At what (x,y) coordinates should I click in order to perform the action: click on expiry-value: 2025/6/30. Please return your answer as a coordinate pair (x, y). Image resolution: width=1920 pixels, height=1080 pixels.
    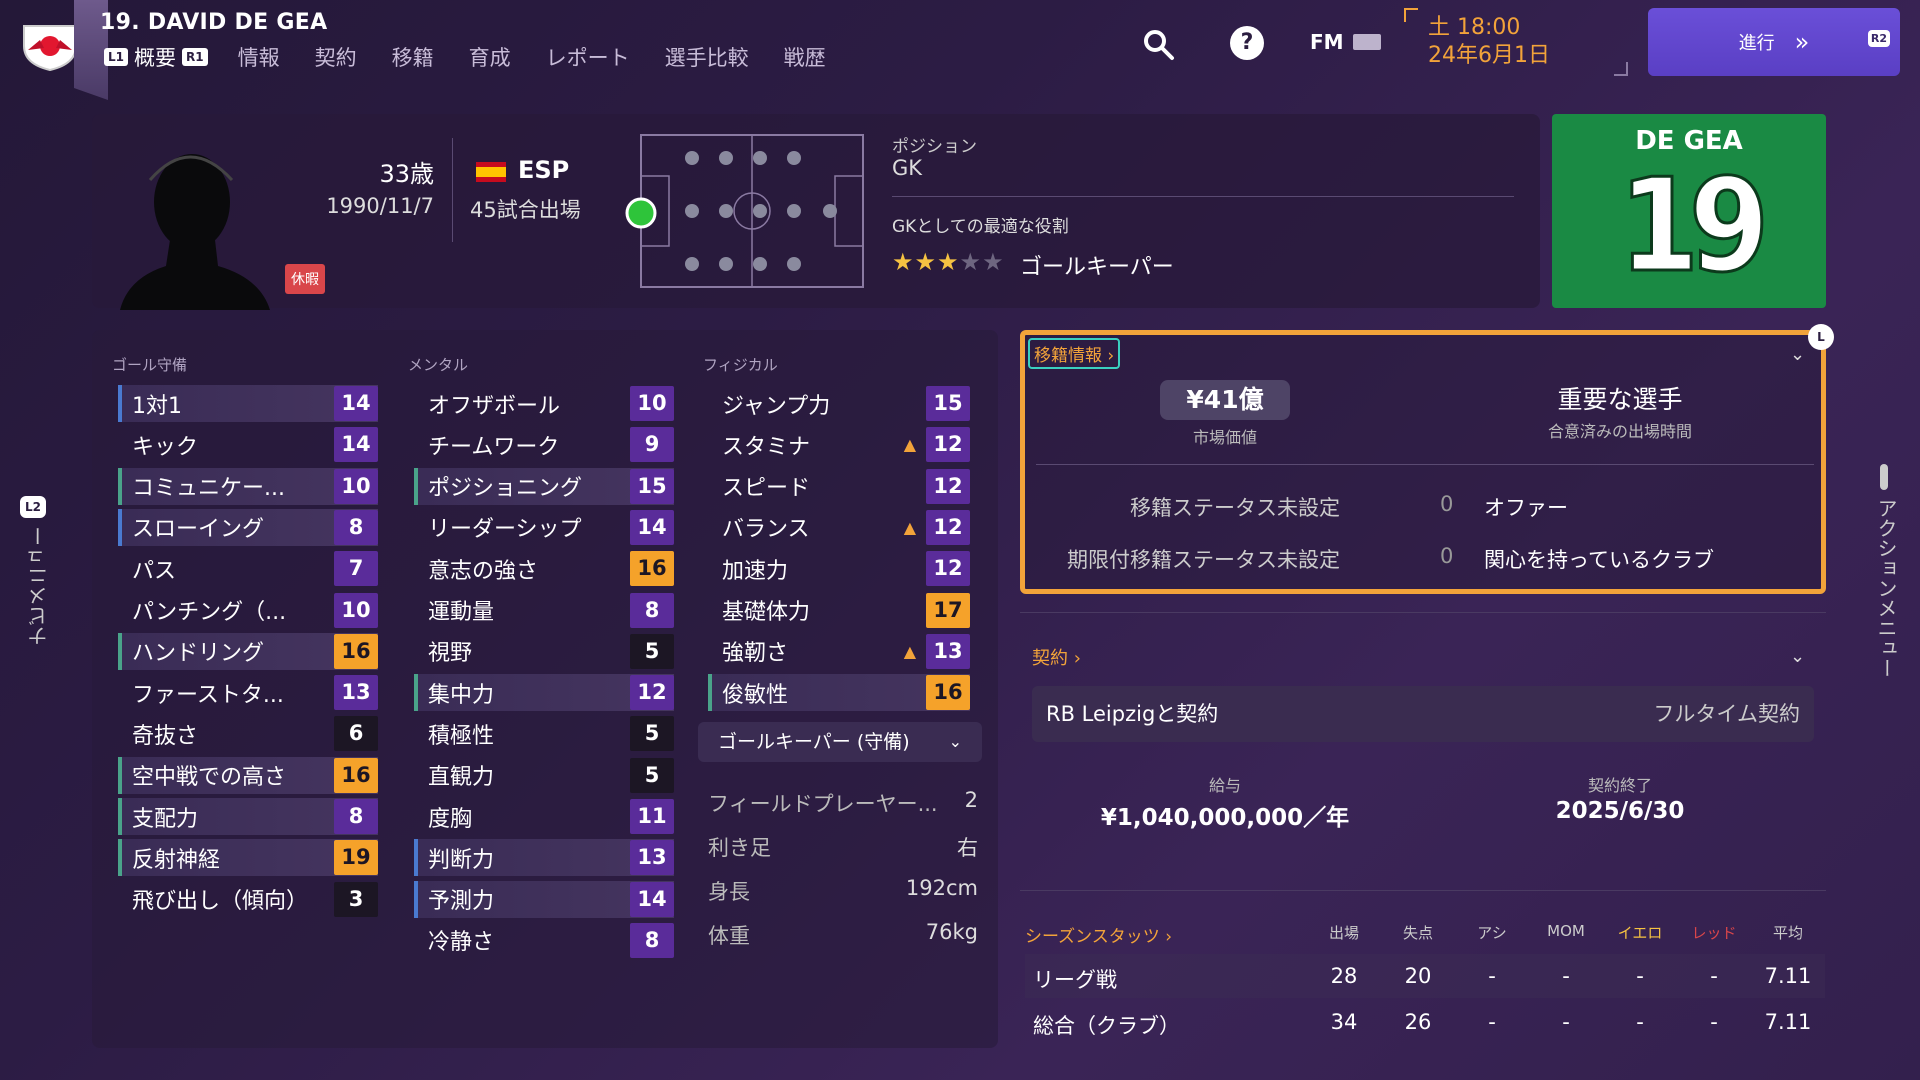
    Looking at the image, I should click on (1620, 811).